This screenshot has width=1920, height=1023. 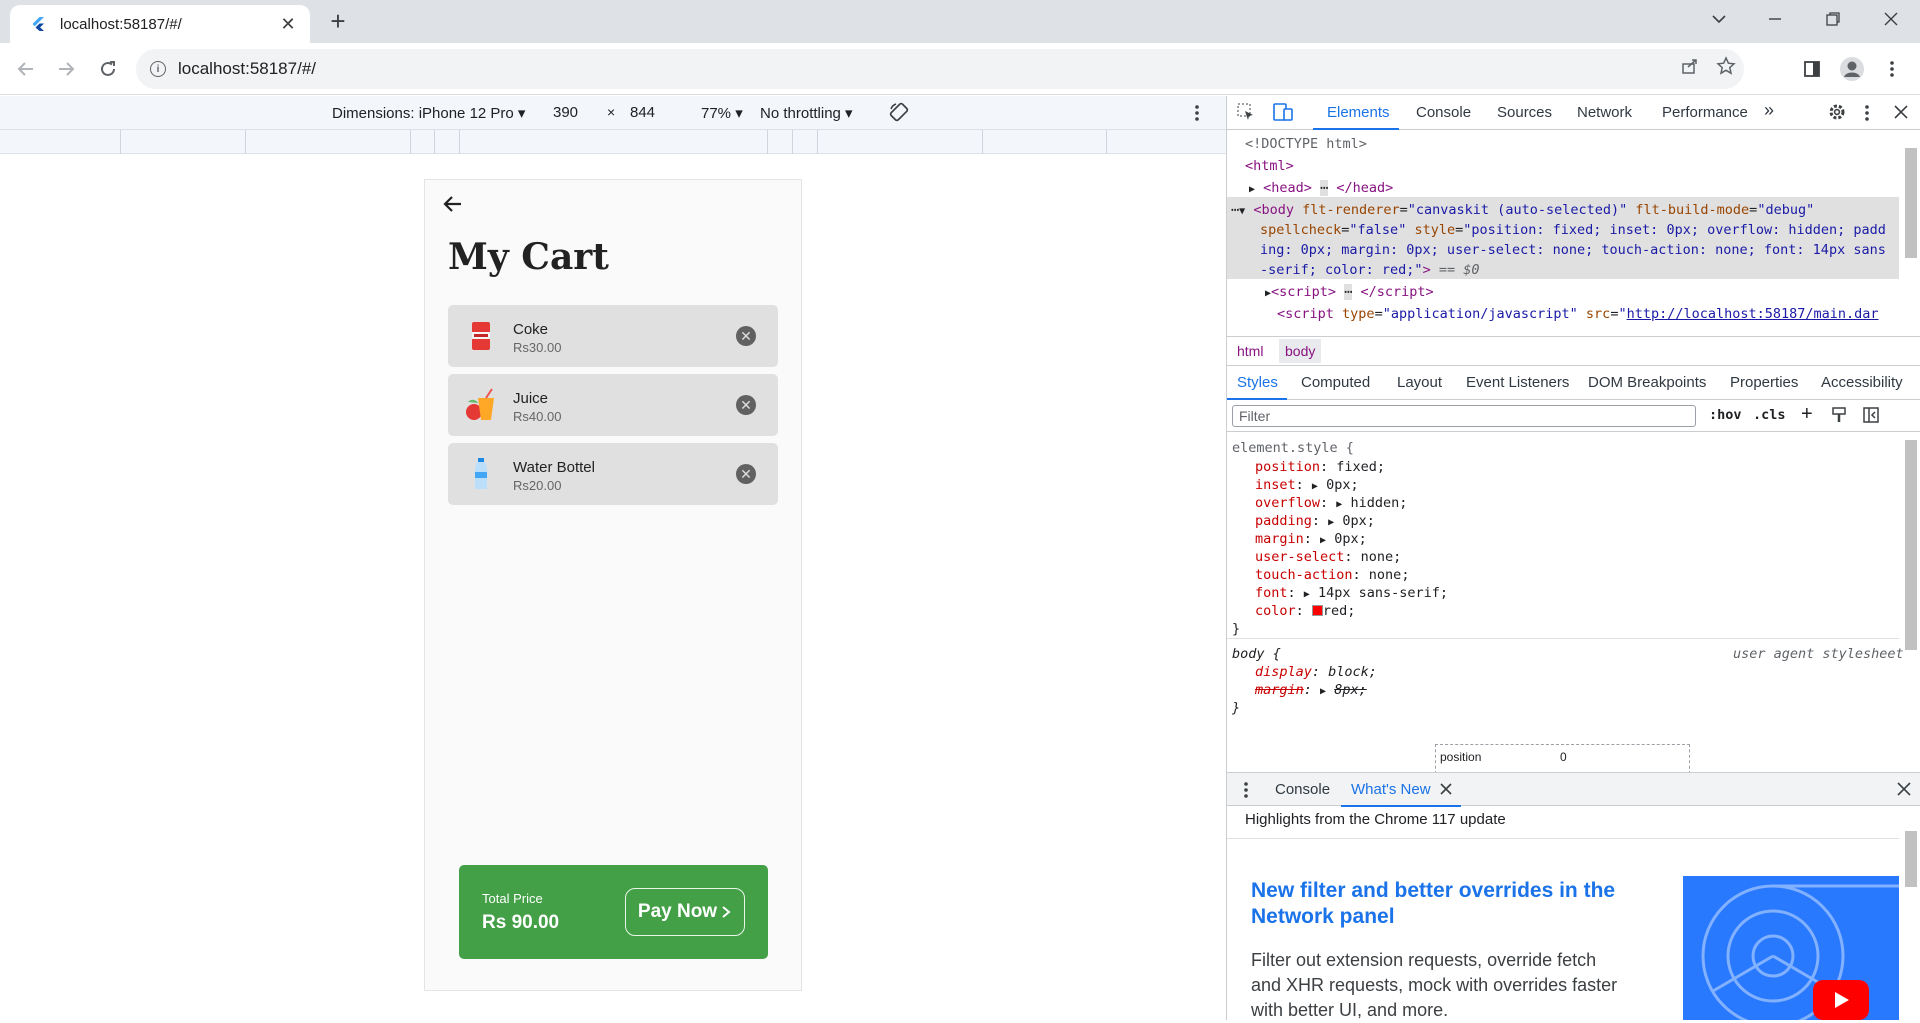 What do you see at coordinates (428, 113) in the screenshot?
I see `device-dimensions-select: Dimensions: iPhone 12 Pro ▾` at bounding box center [428, 113].